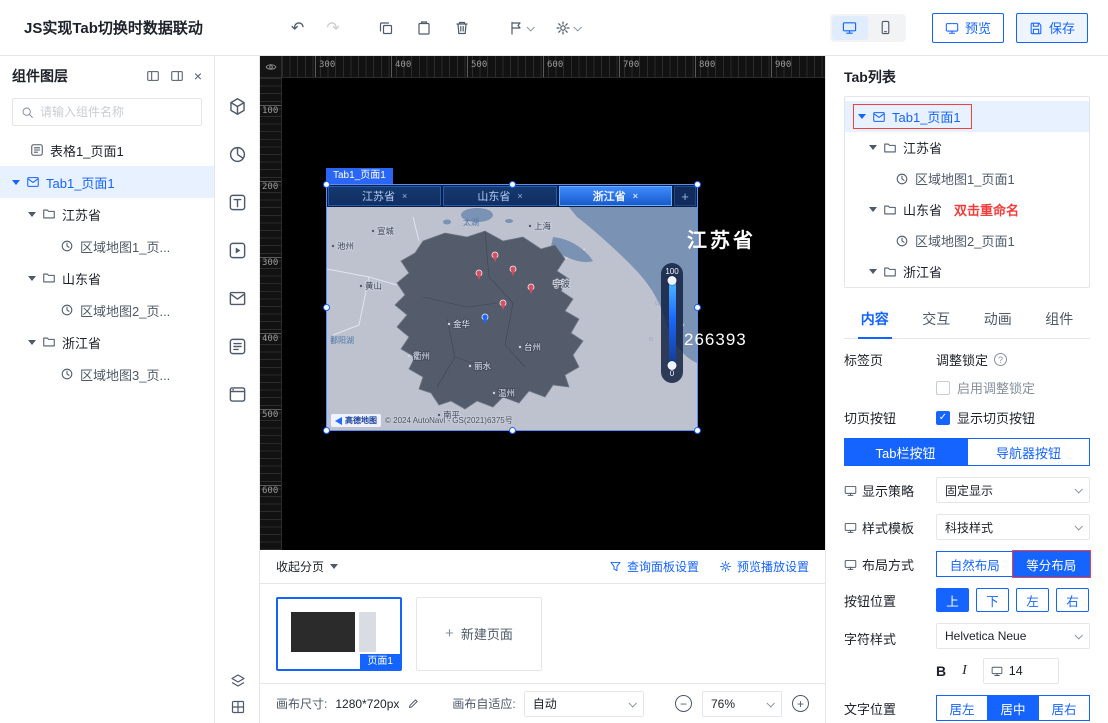  I want to click on tab-animation: 动画, so click(998, 319).